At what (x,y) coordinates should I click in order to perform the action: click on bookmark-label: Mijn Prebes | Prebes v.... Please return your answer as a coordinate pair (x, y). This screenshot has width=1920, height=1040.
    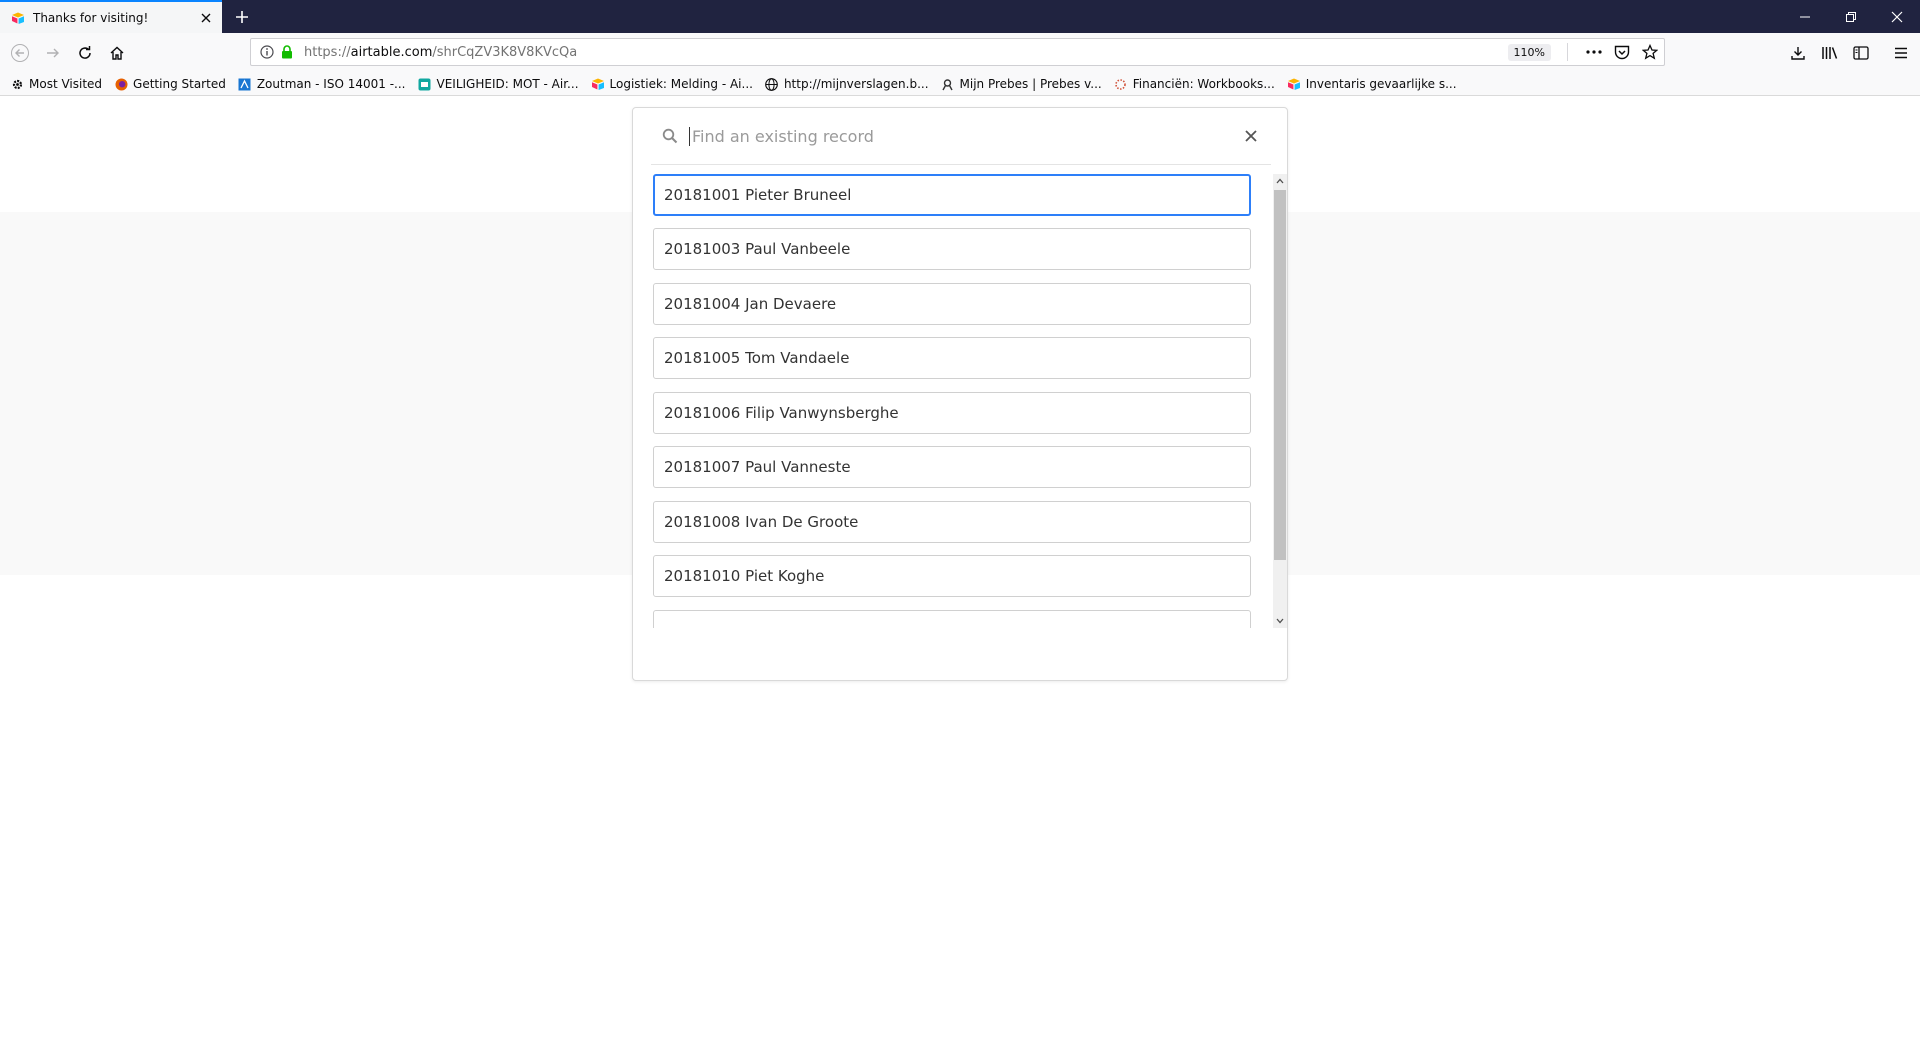
    Looking at the image, I should click on (1030, 84).